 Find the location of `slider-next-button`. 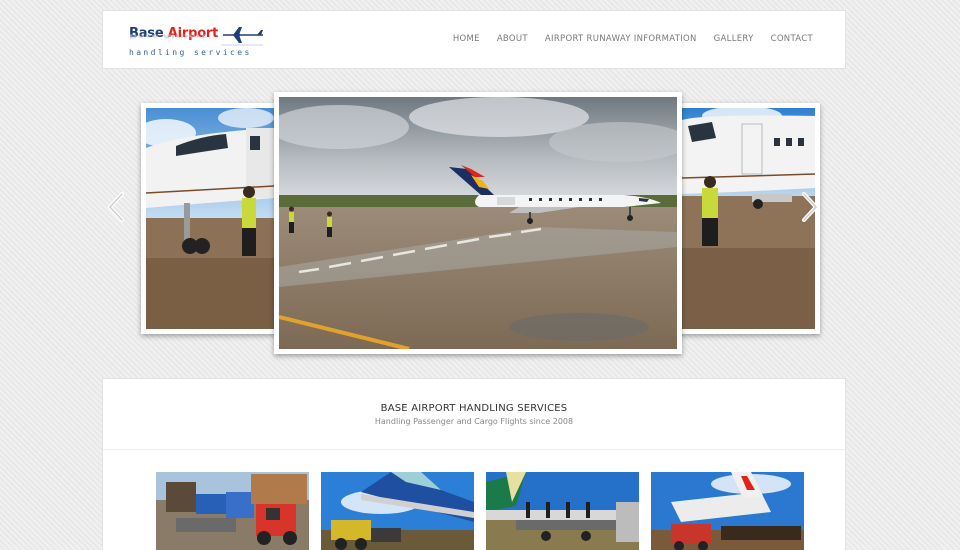

slider-next-button is located at coordinates (810, 207).